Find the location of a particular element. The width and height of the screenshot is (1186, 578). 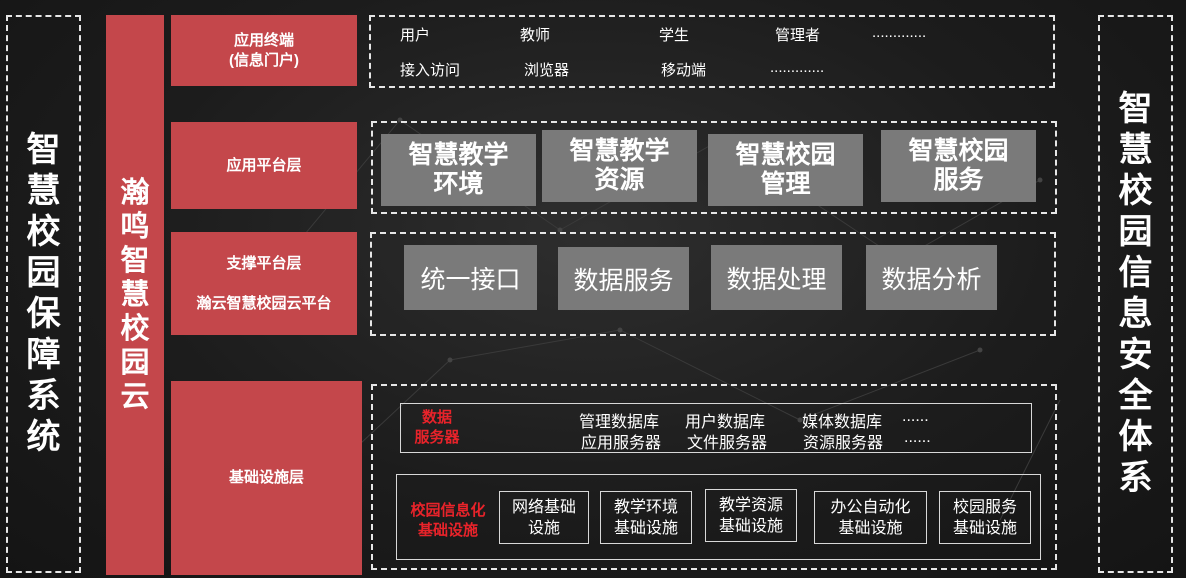

layer-infrastructure-label: 基础设施层 is located at coordinates (266, 477).